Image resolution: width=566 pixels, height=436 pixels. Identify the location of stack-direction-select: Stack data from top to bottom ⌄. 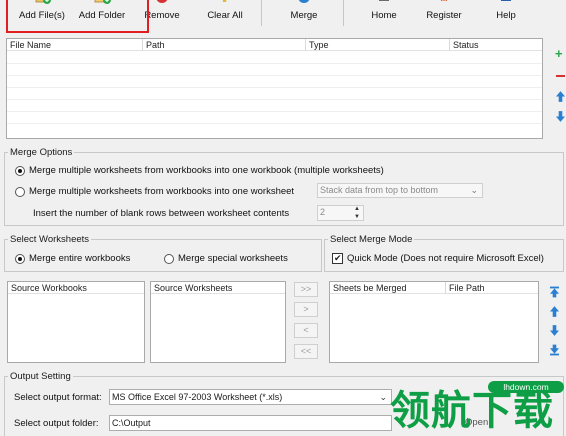
(400, 190).